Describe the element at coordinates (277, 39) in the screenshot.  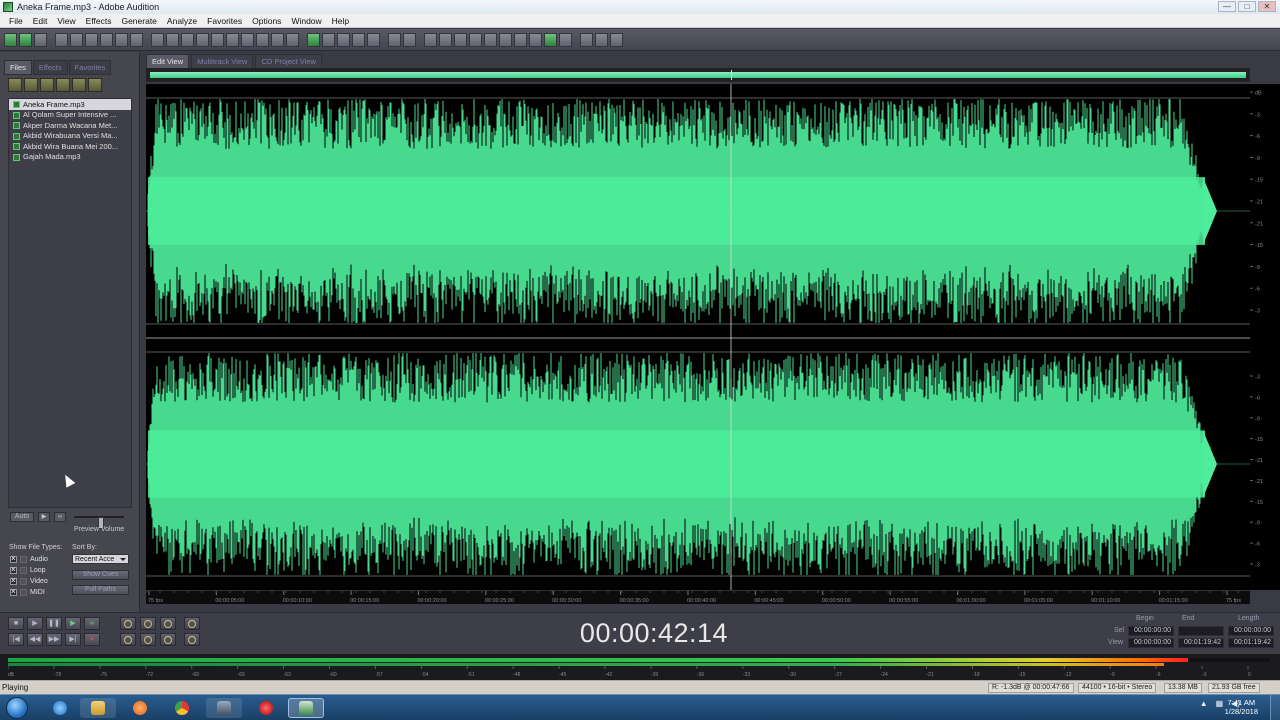
I see `trim-icon` at that location.